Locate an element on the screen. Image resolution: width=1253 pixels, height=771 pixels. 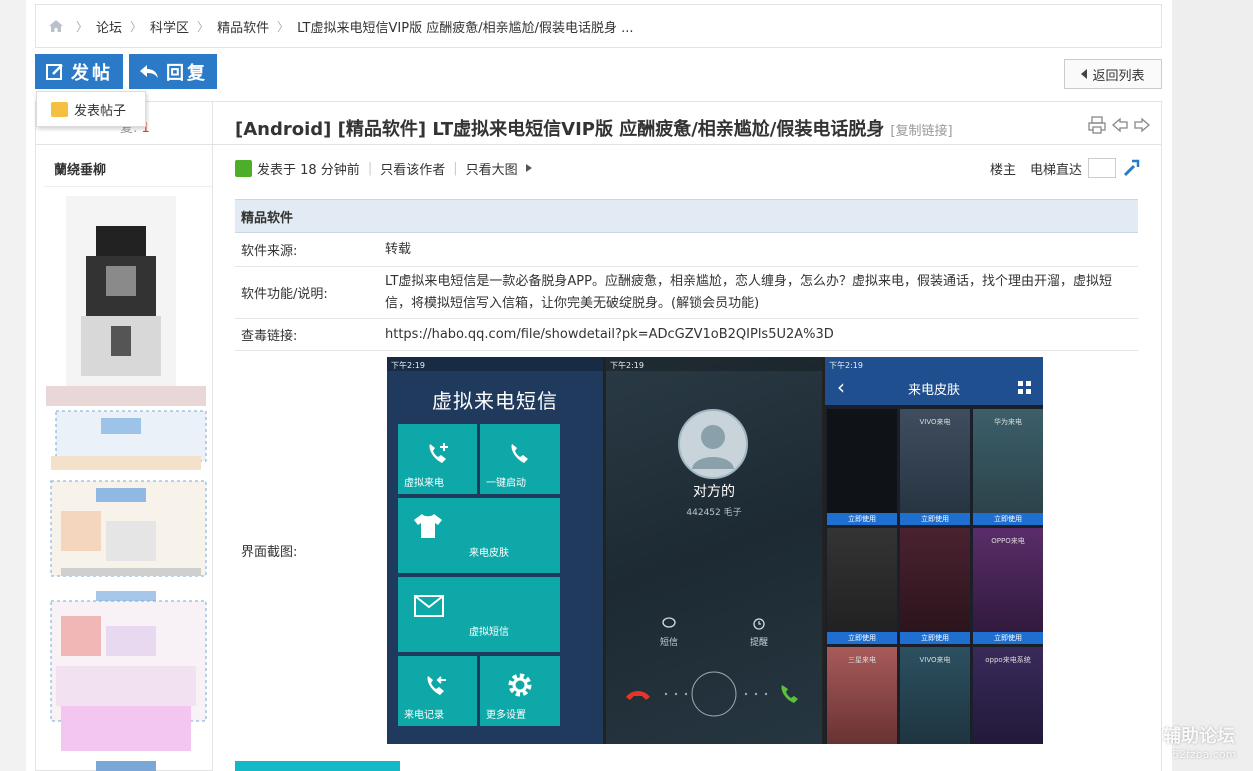
reply-icon is located at coordinates (149, 71).